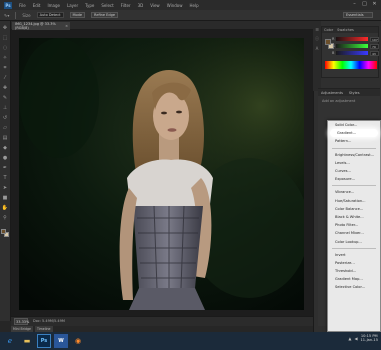  I want to click on gradient-tool-icon: ▤, so click(5, 138).